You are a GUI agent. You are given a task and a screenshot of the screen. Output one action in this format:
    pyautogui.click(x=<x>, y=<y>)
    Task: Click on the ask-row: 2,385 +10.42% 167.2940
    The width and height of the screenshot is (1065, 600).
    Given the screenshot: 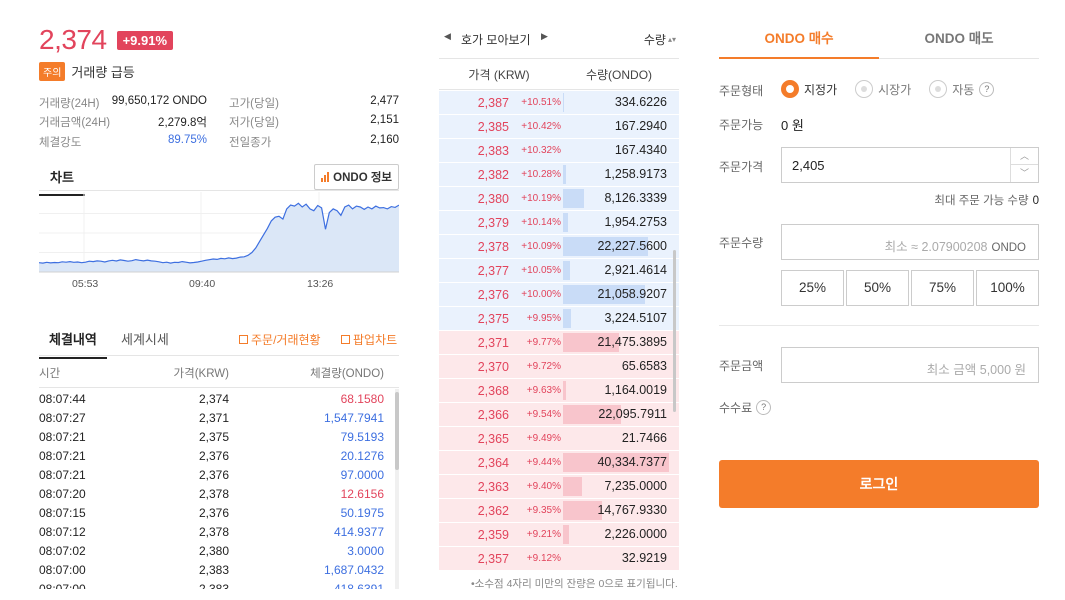 What is the action you would take?
    pyautogui.click(x=559, y=127)
    